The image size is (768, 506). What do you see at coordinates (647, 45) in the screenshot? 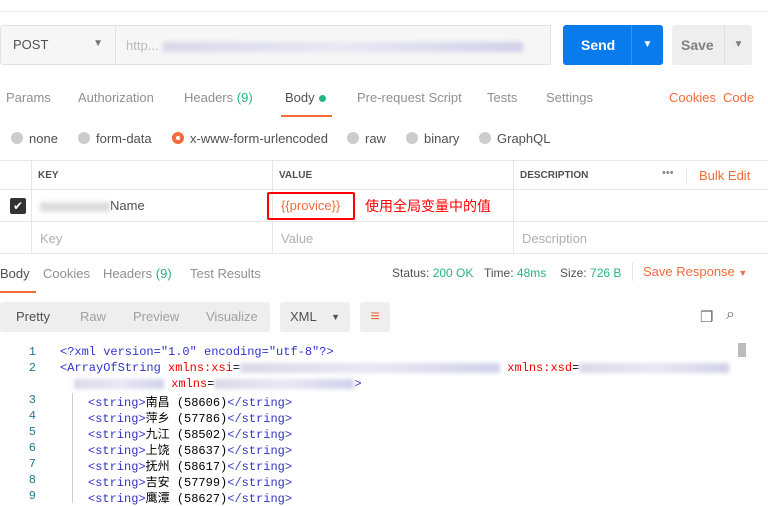
I see `send-dropdown: ▼` at bounding box center [647, 45].